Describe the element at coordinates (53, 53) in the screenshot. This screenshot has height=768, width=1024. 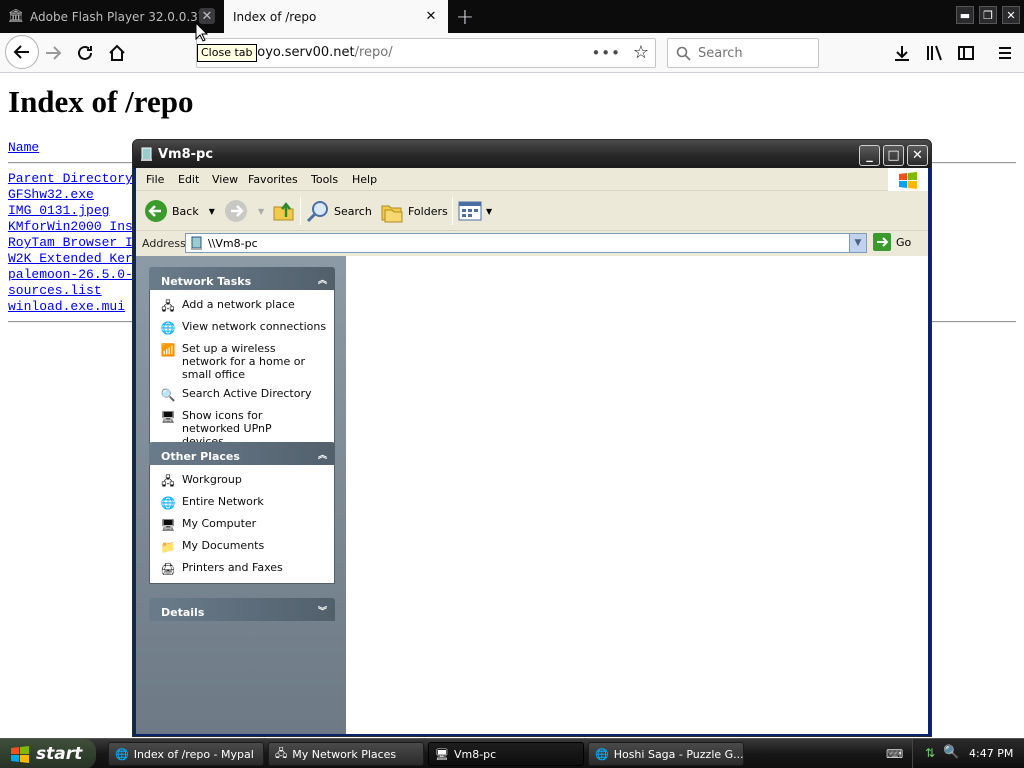
I see `forward-button` at that location.